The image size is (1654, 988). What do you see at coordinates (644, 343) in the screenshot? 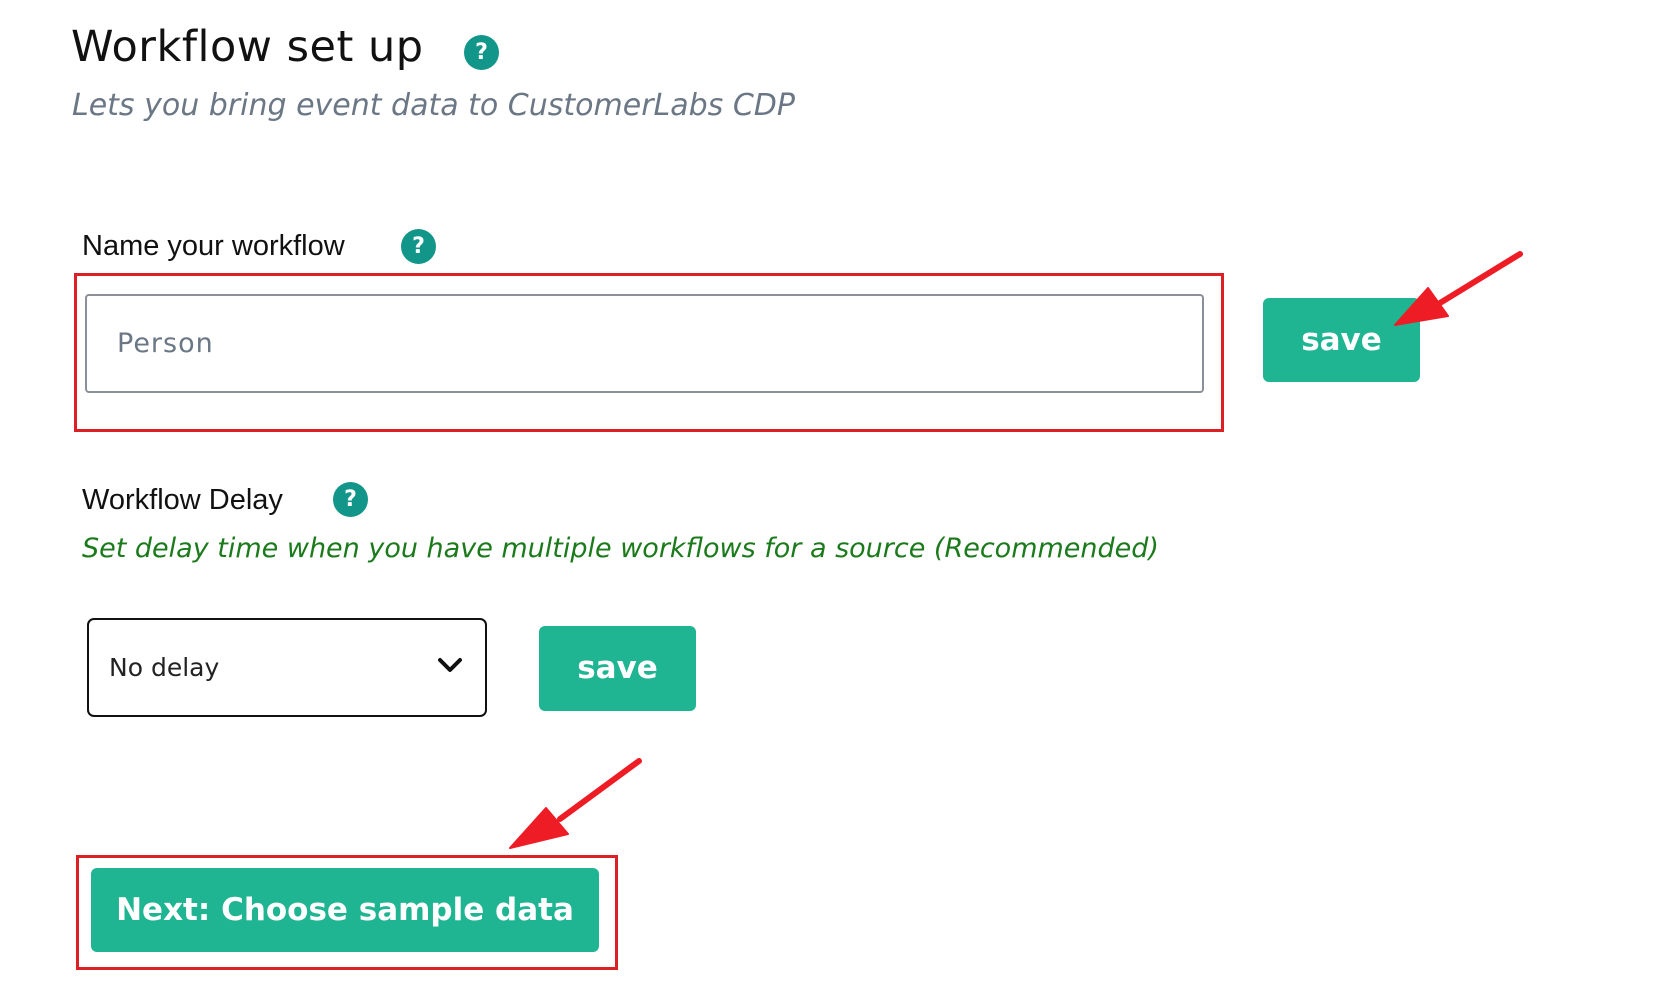
I see `workflow-name-input` at bounding box center [644, 343].